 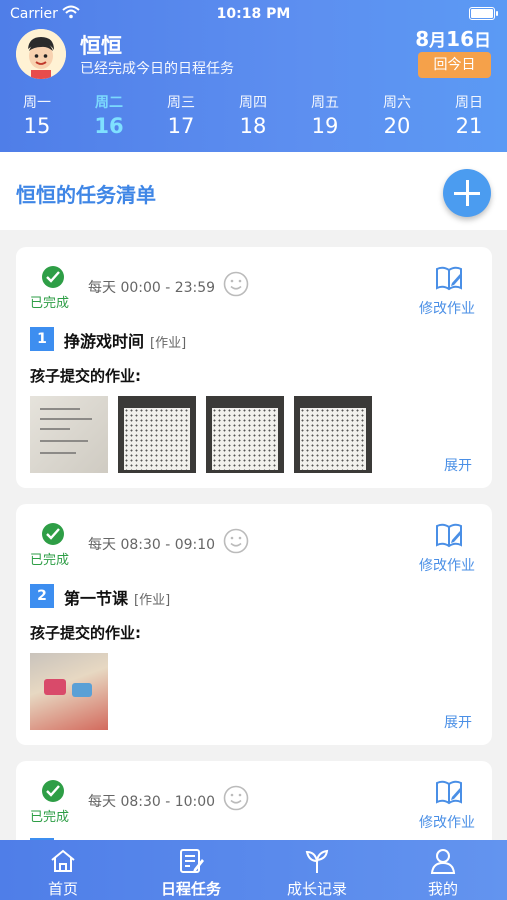 I want to click on task-name: 挣游戏时间 [作业], so click(x=125, y=341).